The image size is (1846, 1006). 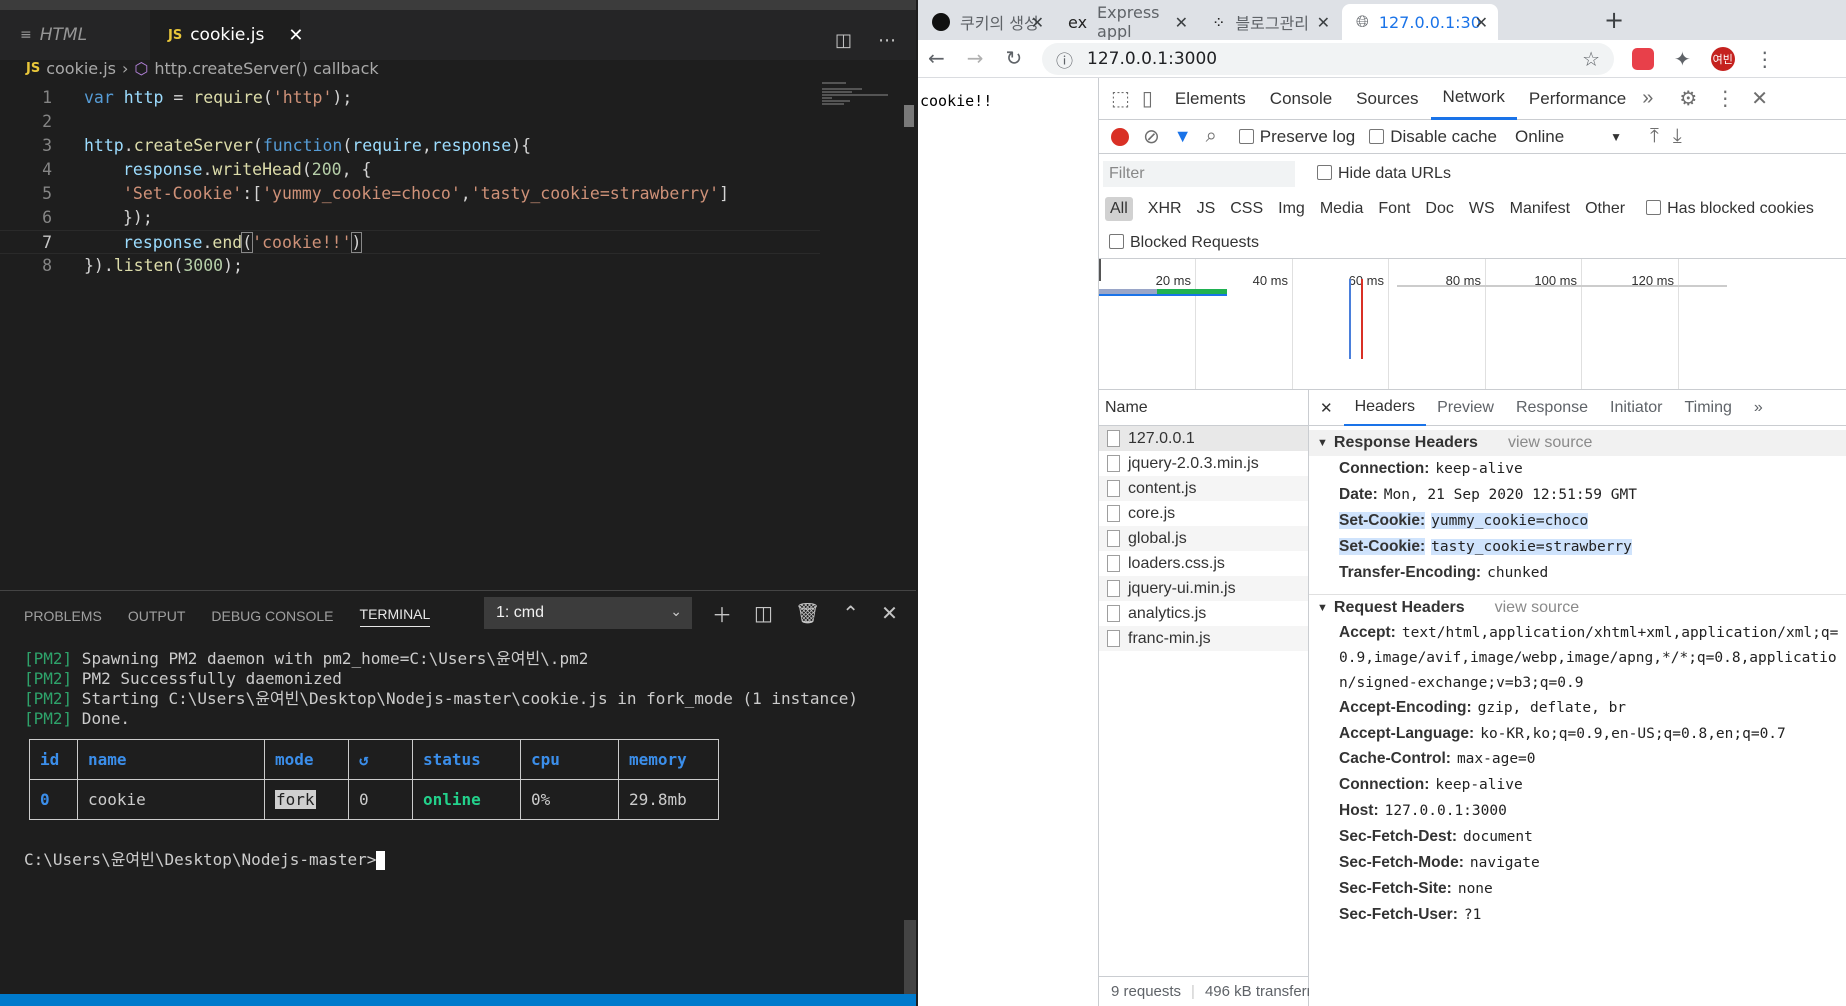 I want to click on type-filter: Manifest, so click(x=1540, y=209).